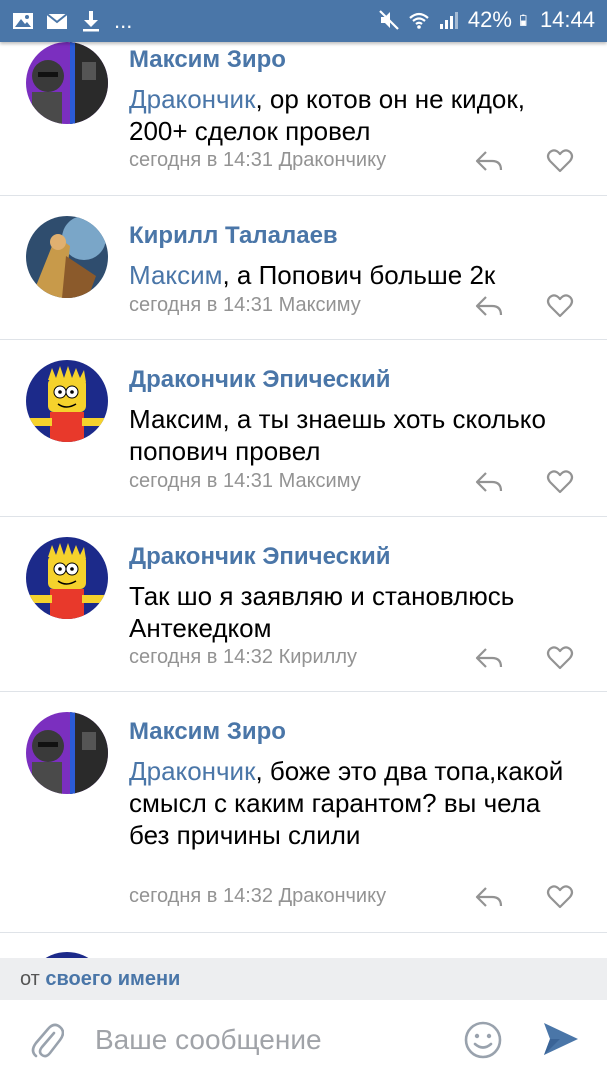 This screenshot has height=1080, width=607. Describe the element at coordinates (523, 20) in the screenshot. I see `battery-icon` at that location.